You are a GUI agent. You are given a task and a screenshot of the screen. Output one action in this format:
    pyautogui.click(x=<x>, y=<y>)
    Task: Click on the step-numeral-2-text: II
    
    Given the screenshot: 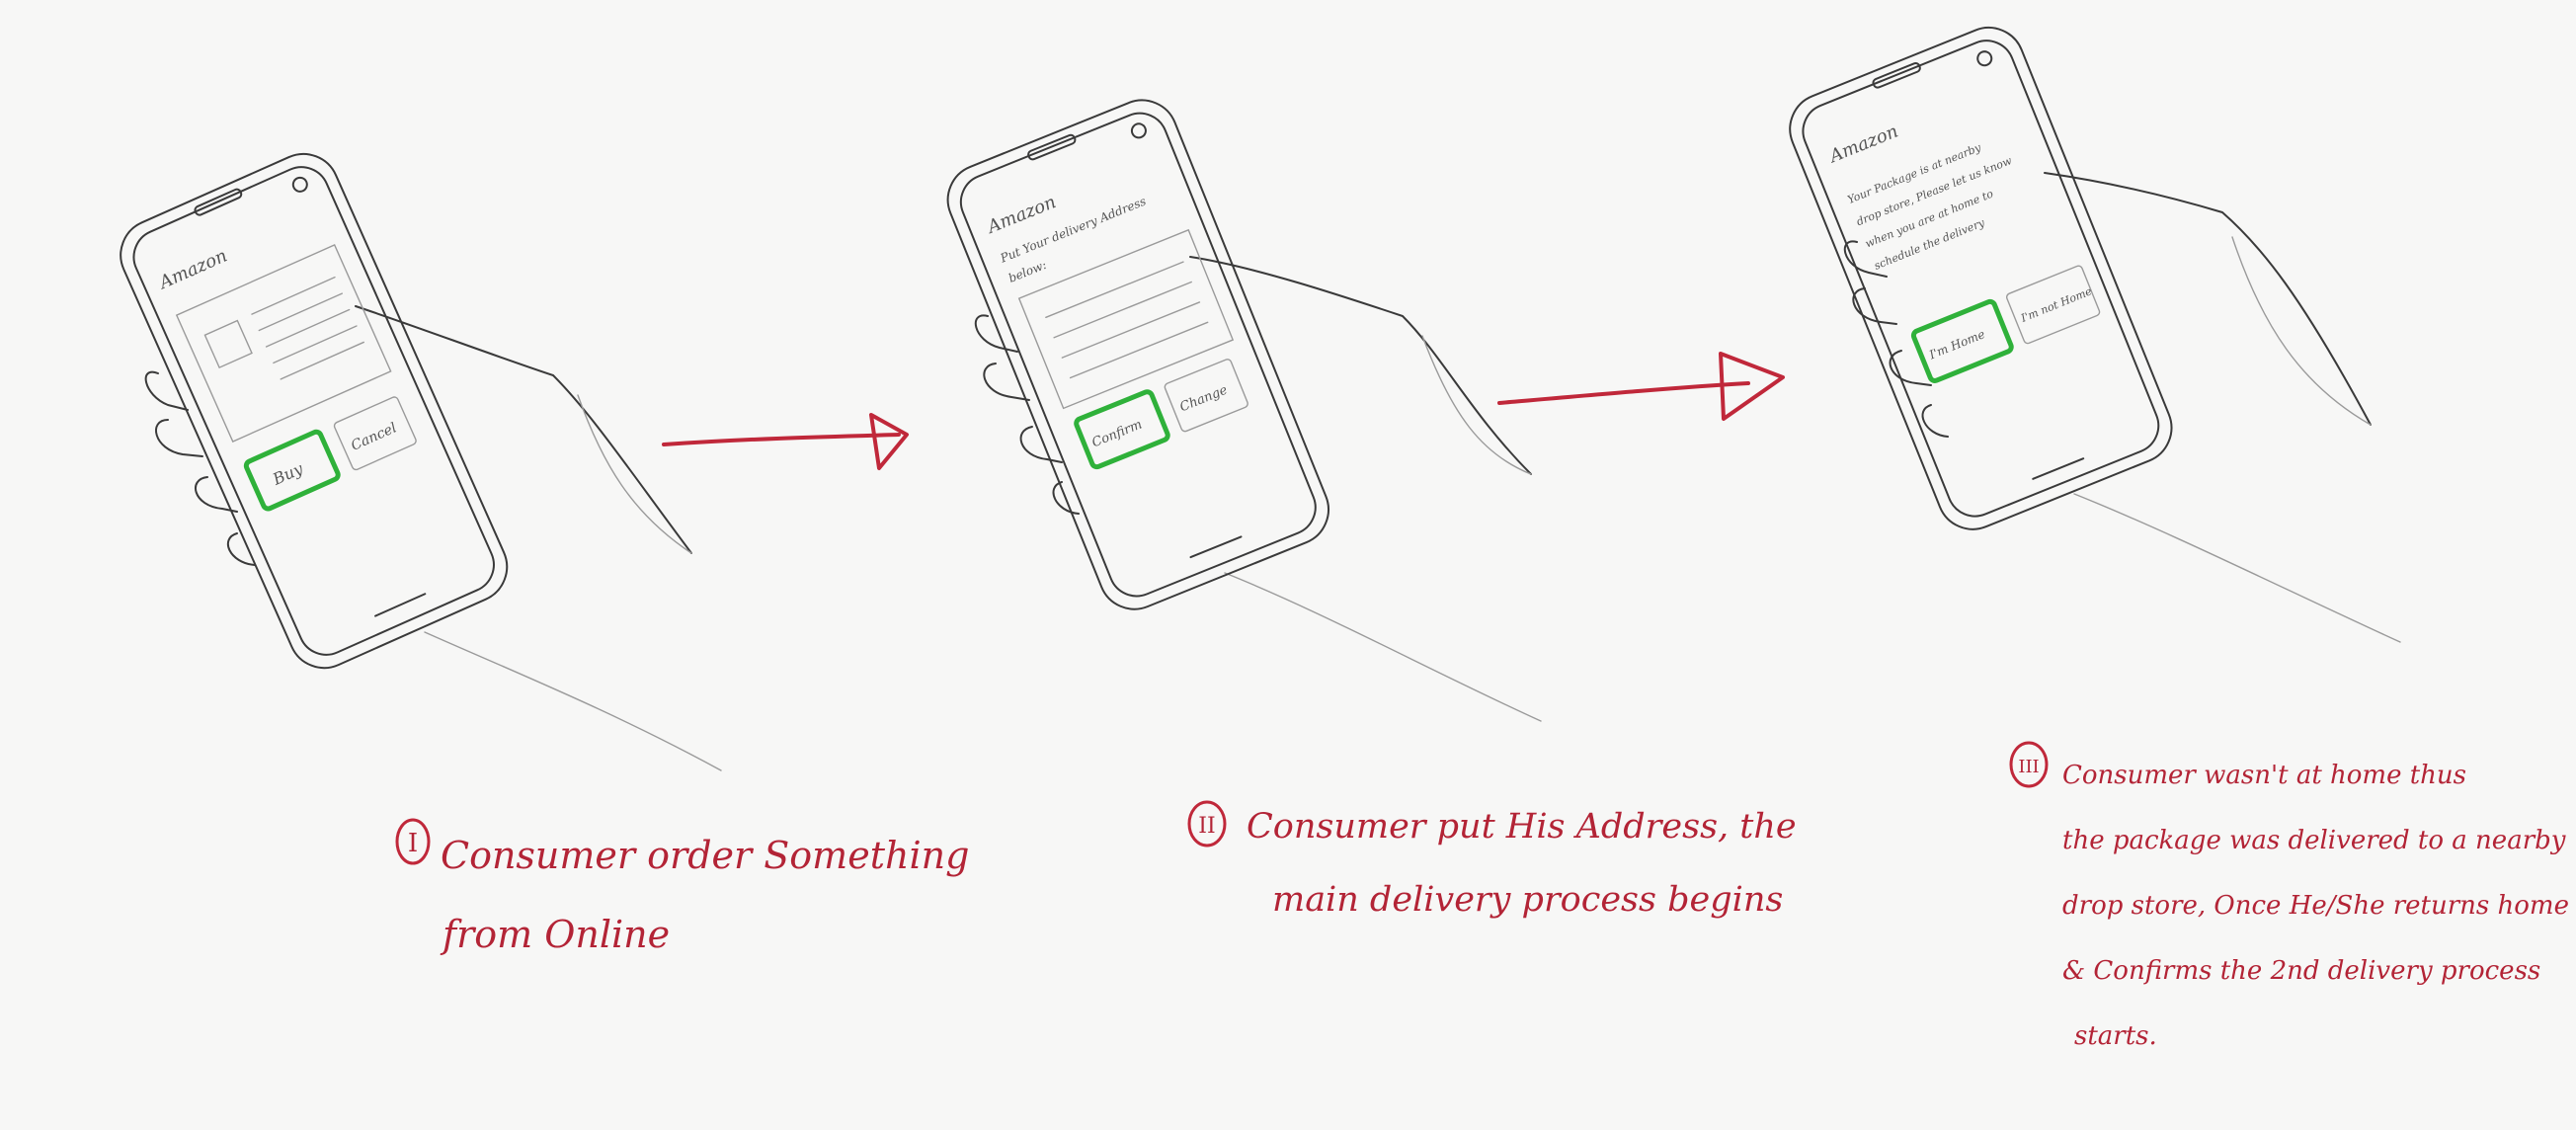 What is the action you would take?
    pyautogui.click(x=1206, y=826)
    